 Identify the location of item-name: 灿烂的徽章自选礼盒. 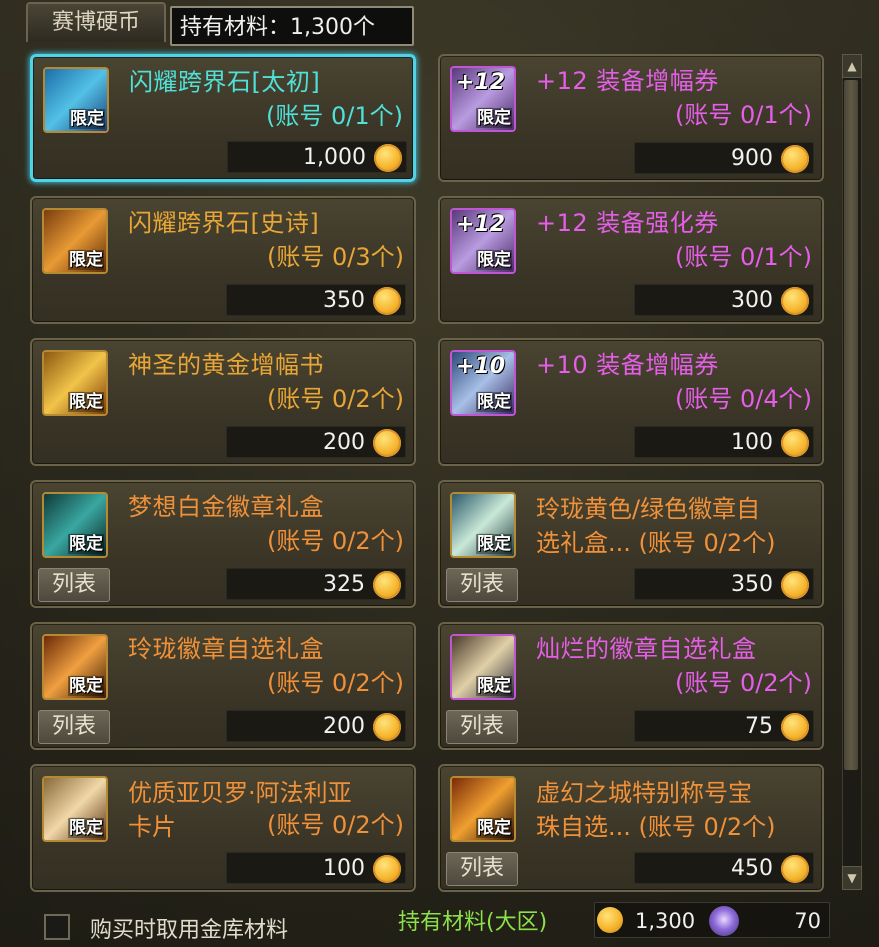
(646, 649).